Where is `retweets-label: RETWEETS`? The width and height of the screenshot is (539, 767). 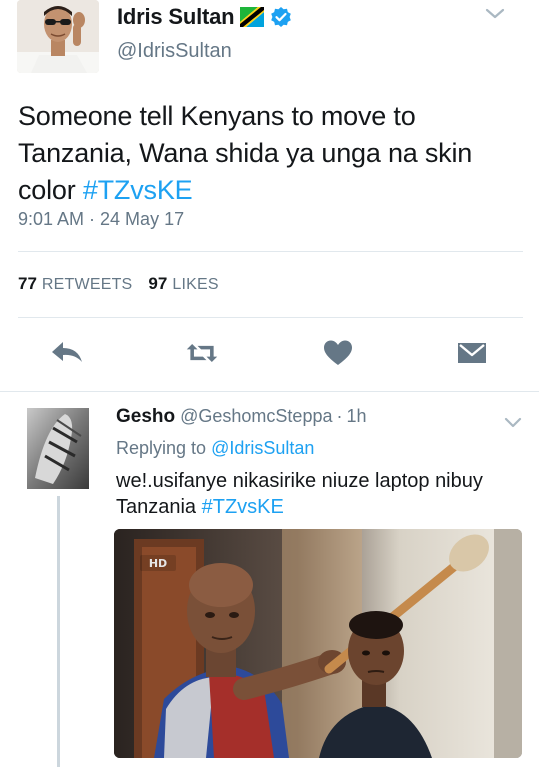 retweets-label: RETWEETS is located at coordinates (87, 285).